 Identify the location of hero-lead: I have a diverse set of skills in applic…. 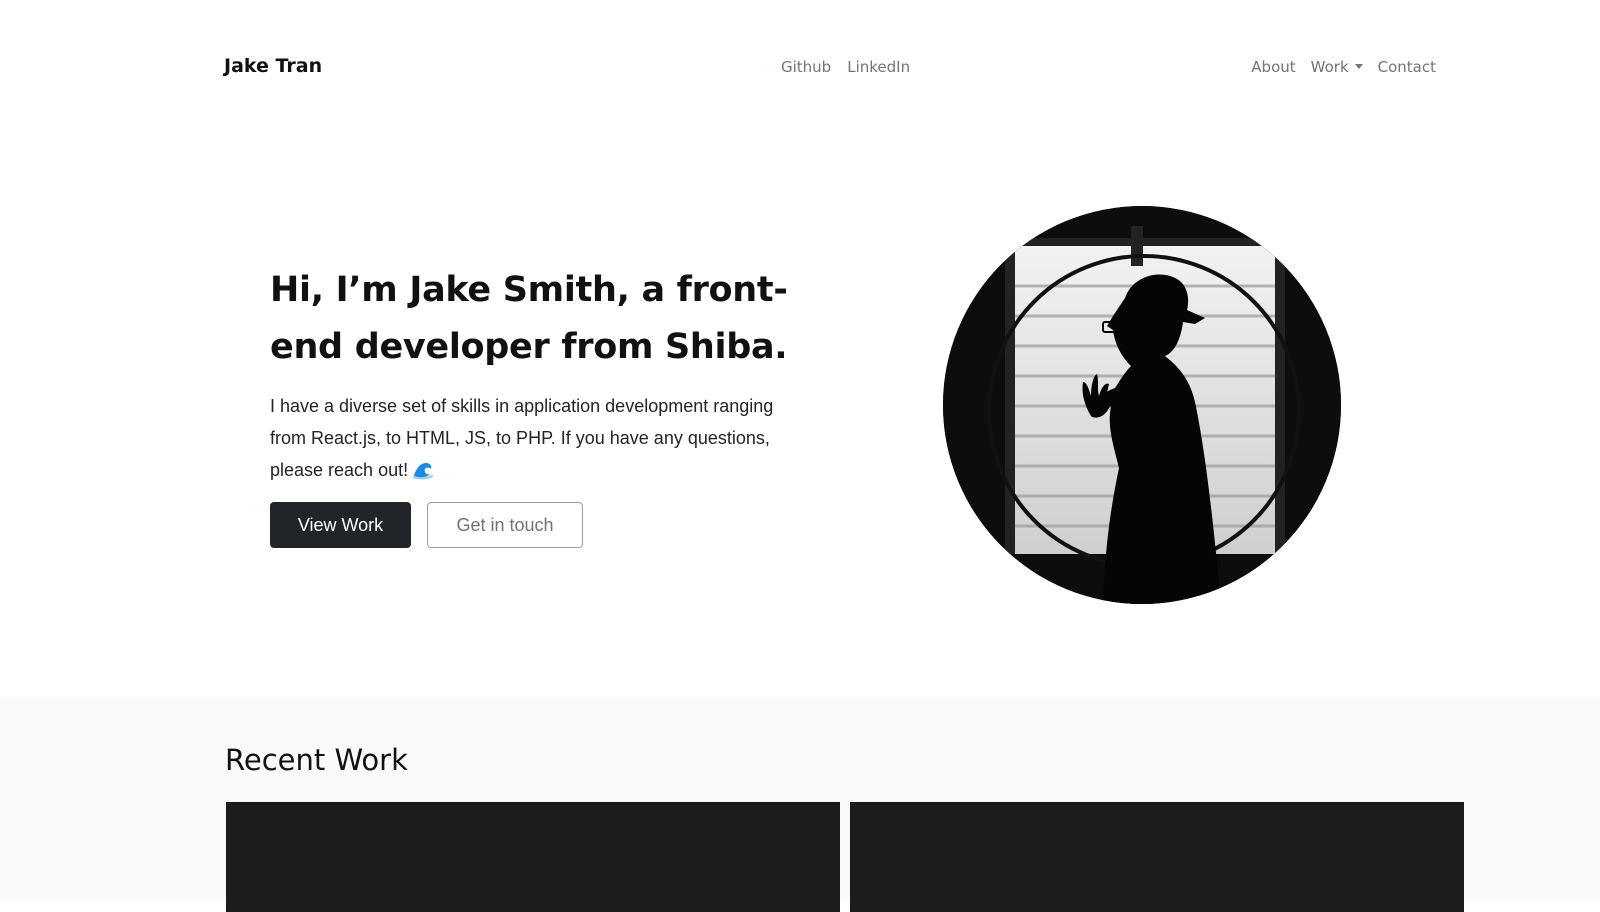
(535, 440).